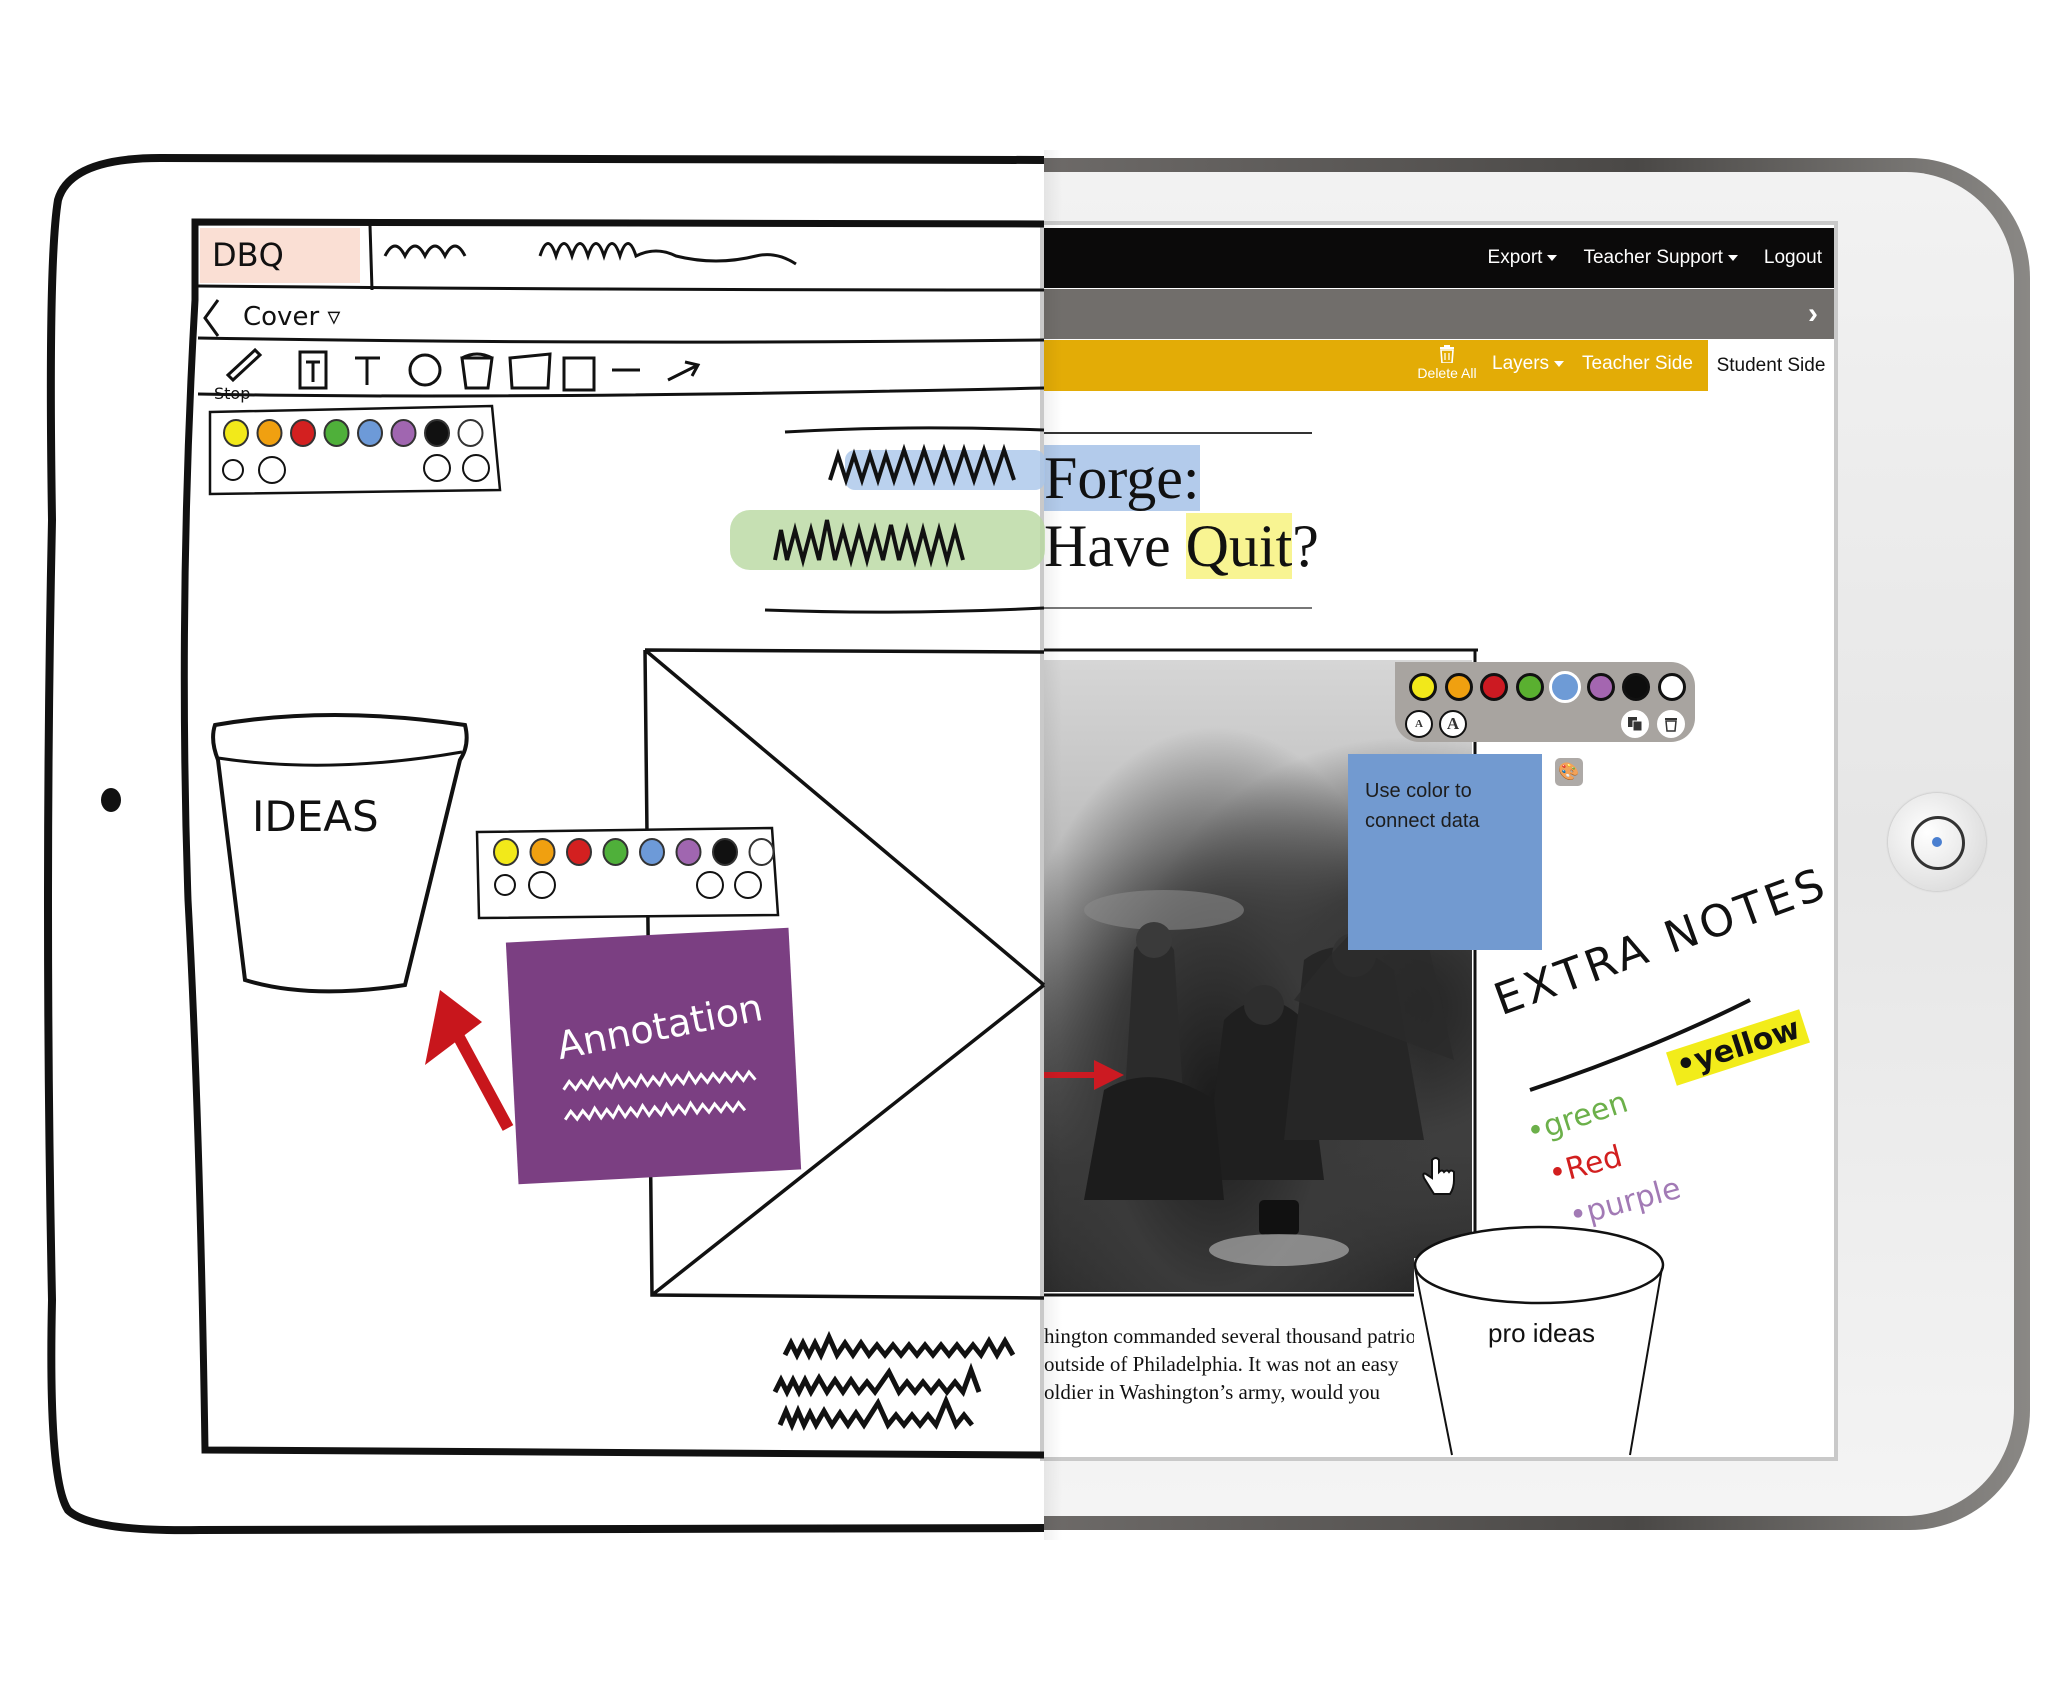 The width and height of the screenshot is (2062, 1682). What do you see at coordinates (425, 370) in the screenshot?
I see `sketch-circle-icon` at bounding box center [425, 370].